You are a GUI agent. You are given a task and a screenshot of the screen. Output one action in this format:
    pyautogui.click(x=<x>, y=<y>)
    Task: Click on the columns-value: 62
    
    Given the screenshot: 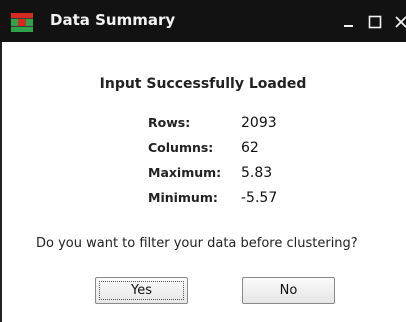 What is the action you would take?
    pyautogui.click(x=250, y=148)
    